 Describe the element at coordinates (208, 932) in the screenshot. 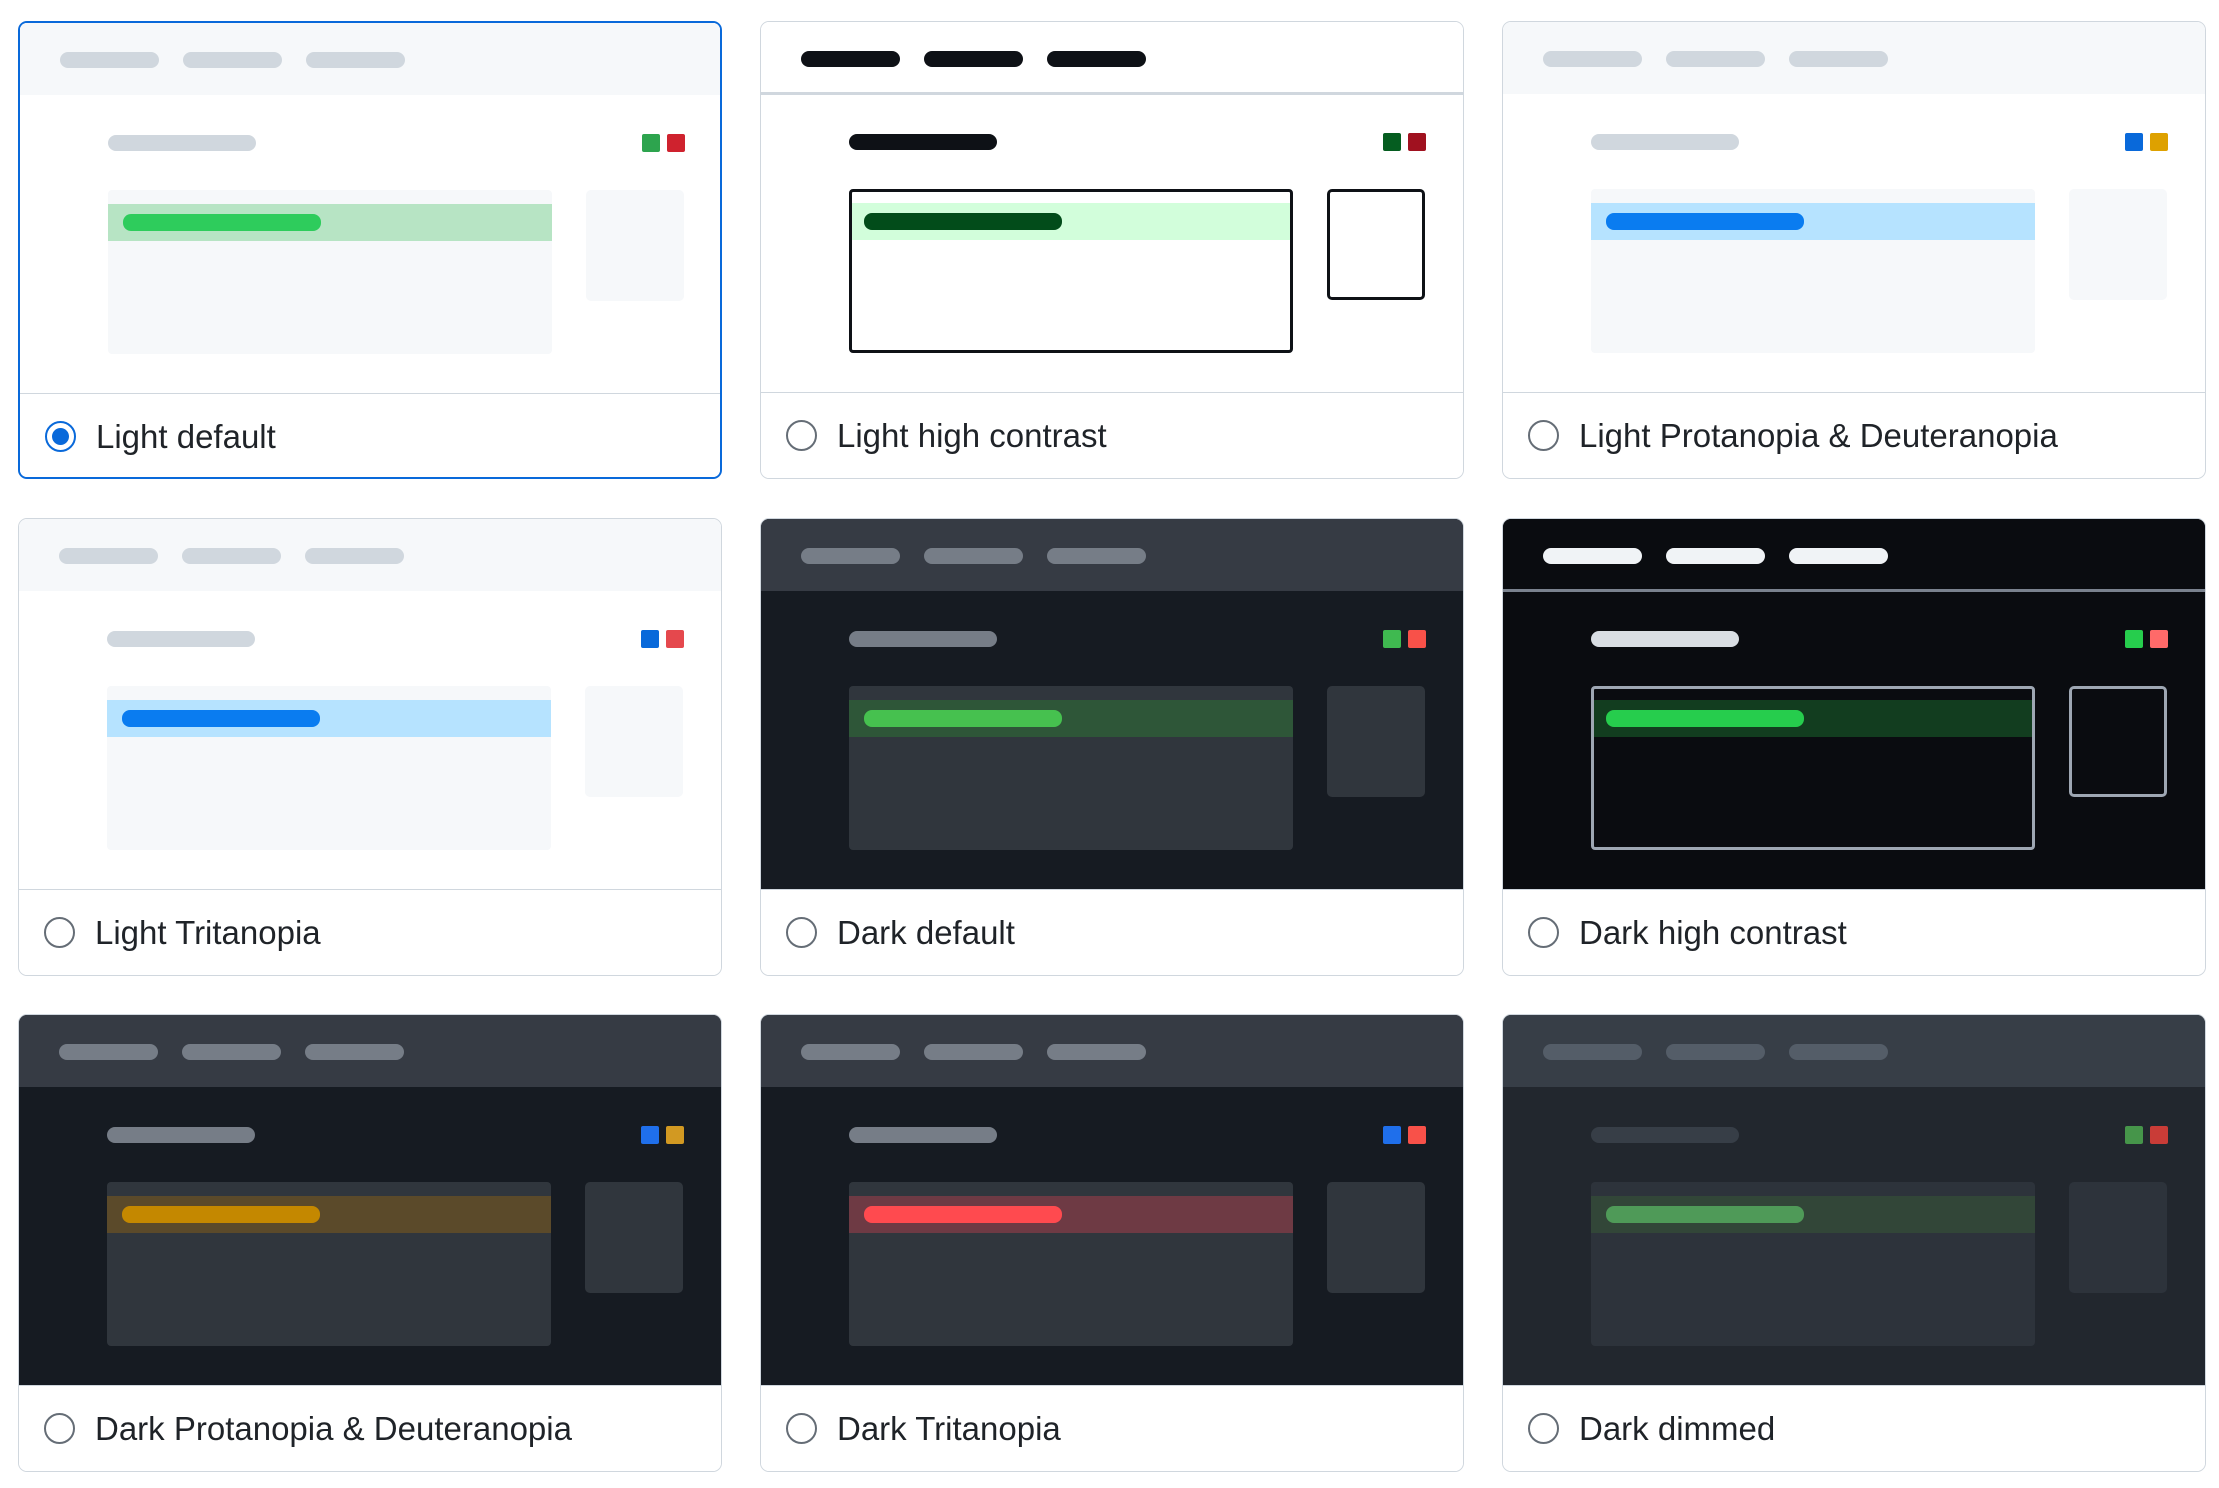

I see `theme-label: Light Tritanopia` at that location.